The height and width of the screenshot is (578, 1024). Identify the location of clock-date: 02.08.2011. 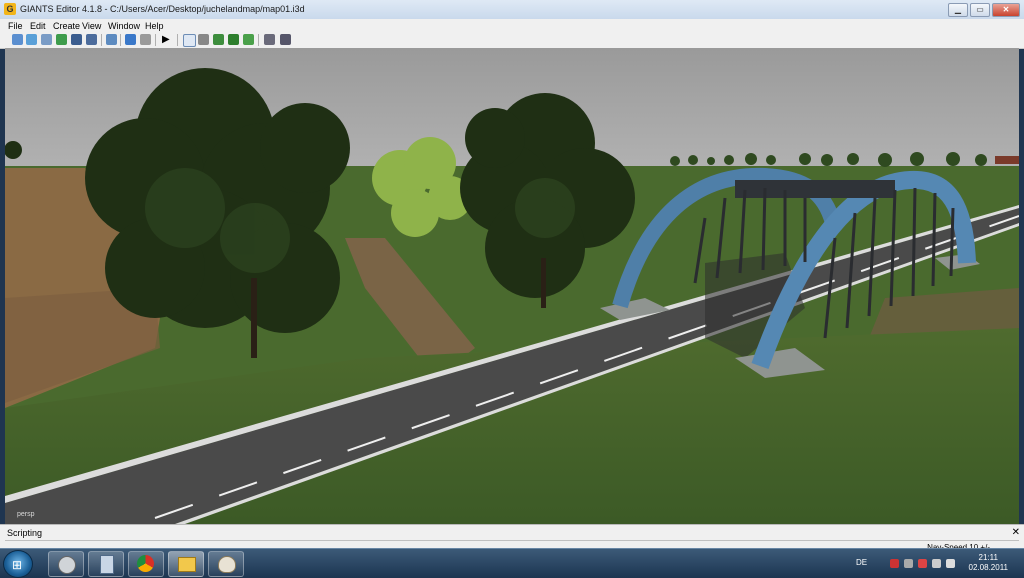
(988, 567).